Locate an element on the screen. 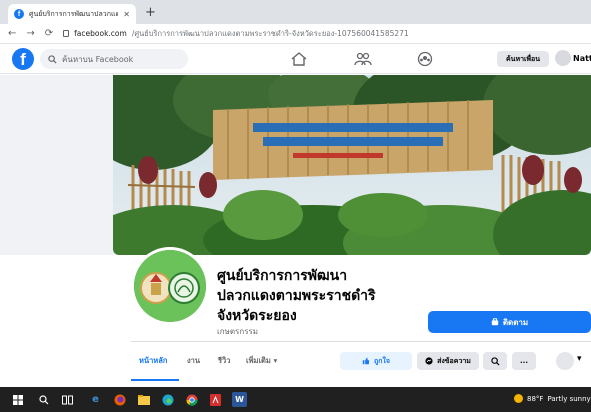 The width and height of the screenshot is (591, 412). page-title-line-1: ศูนย์บริการการพัฒนา is located at coordinates (282, 276).